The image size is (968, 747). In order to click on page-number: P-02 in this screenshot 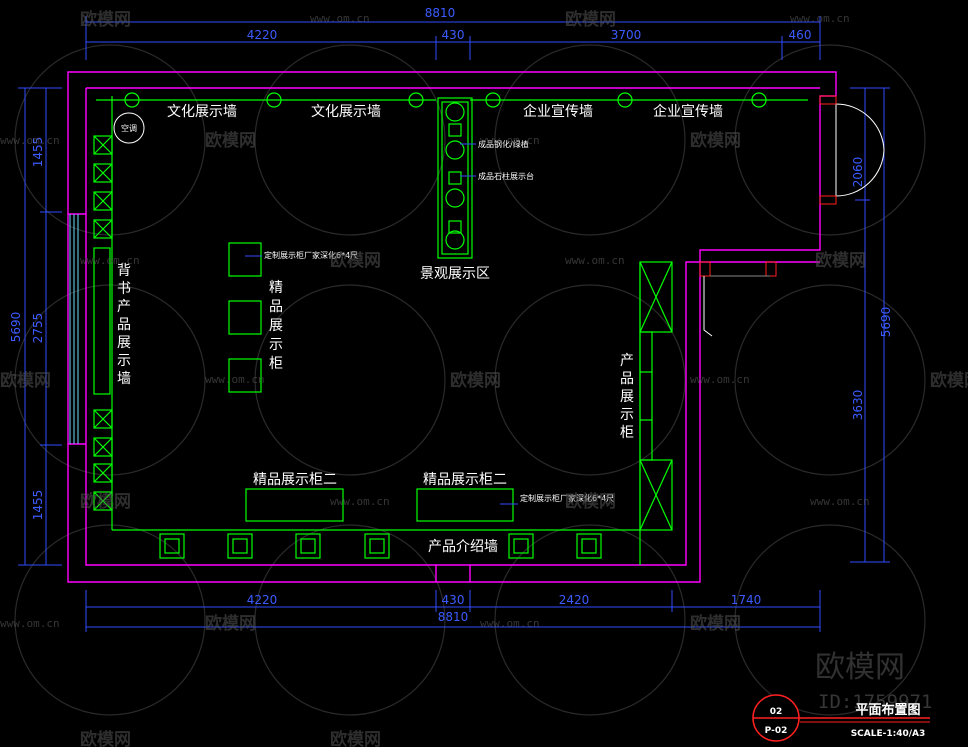, I will do `click(776, 731)`.